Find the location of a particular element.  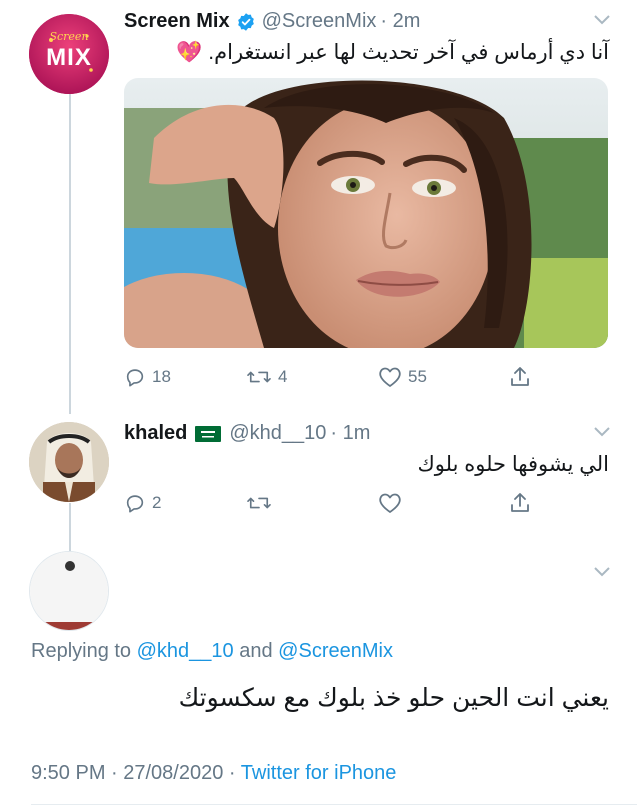

saudi-flag-icon is located at coordinates (208, 433).